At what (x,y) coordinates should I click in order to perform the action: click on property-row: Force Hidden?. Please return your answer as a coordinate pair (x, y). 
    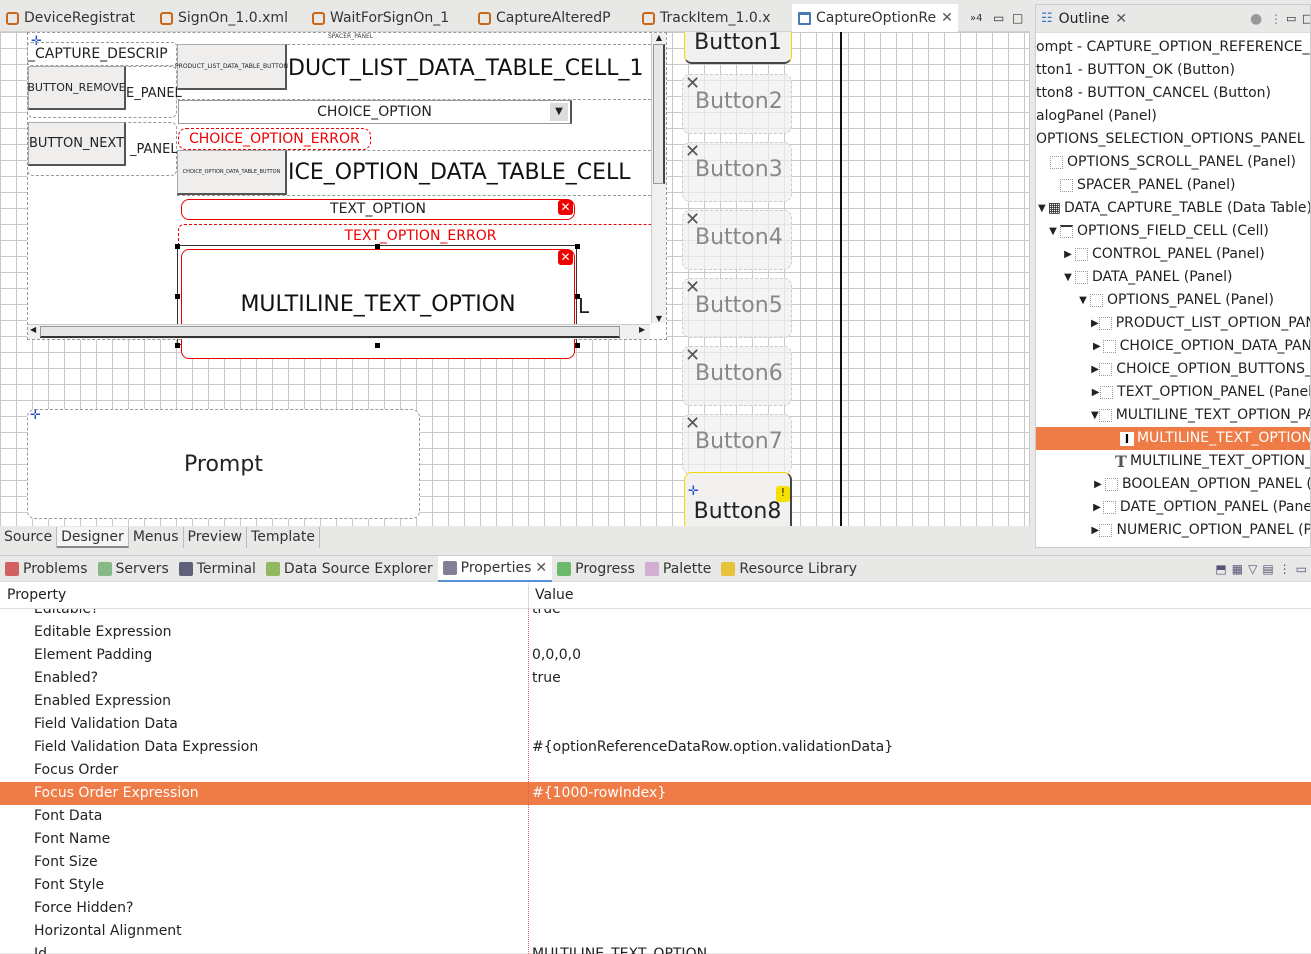
    Looking at the image, I should click on (655, 908).